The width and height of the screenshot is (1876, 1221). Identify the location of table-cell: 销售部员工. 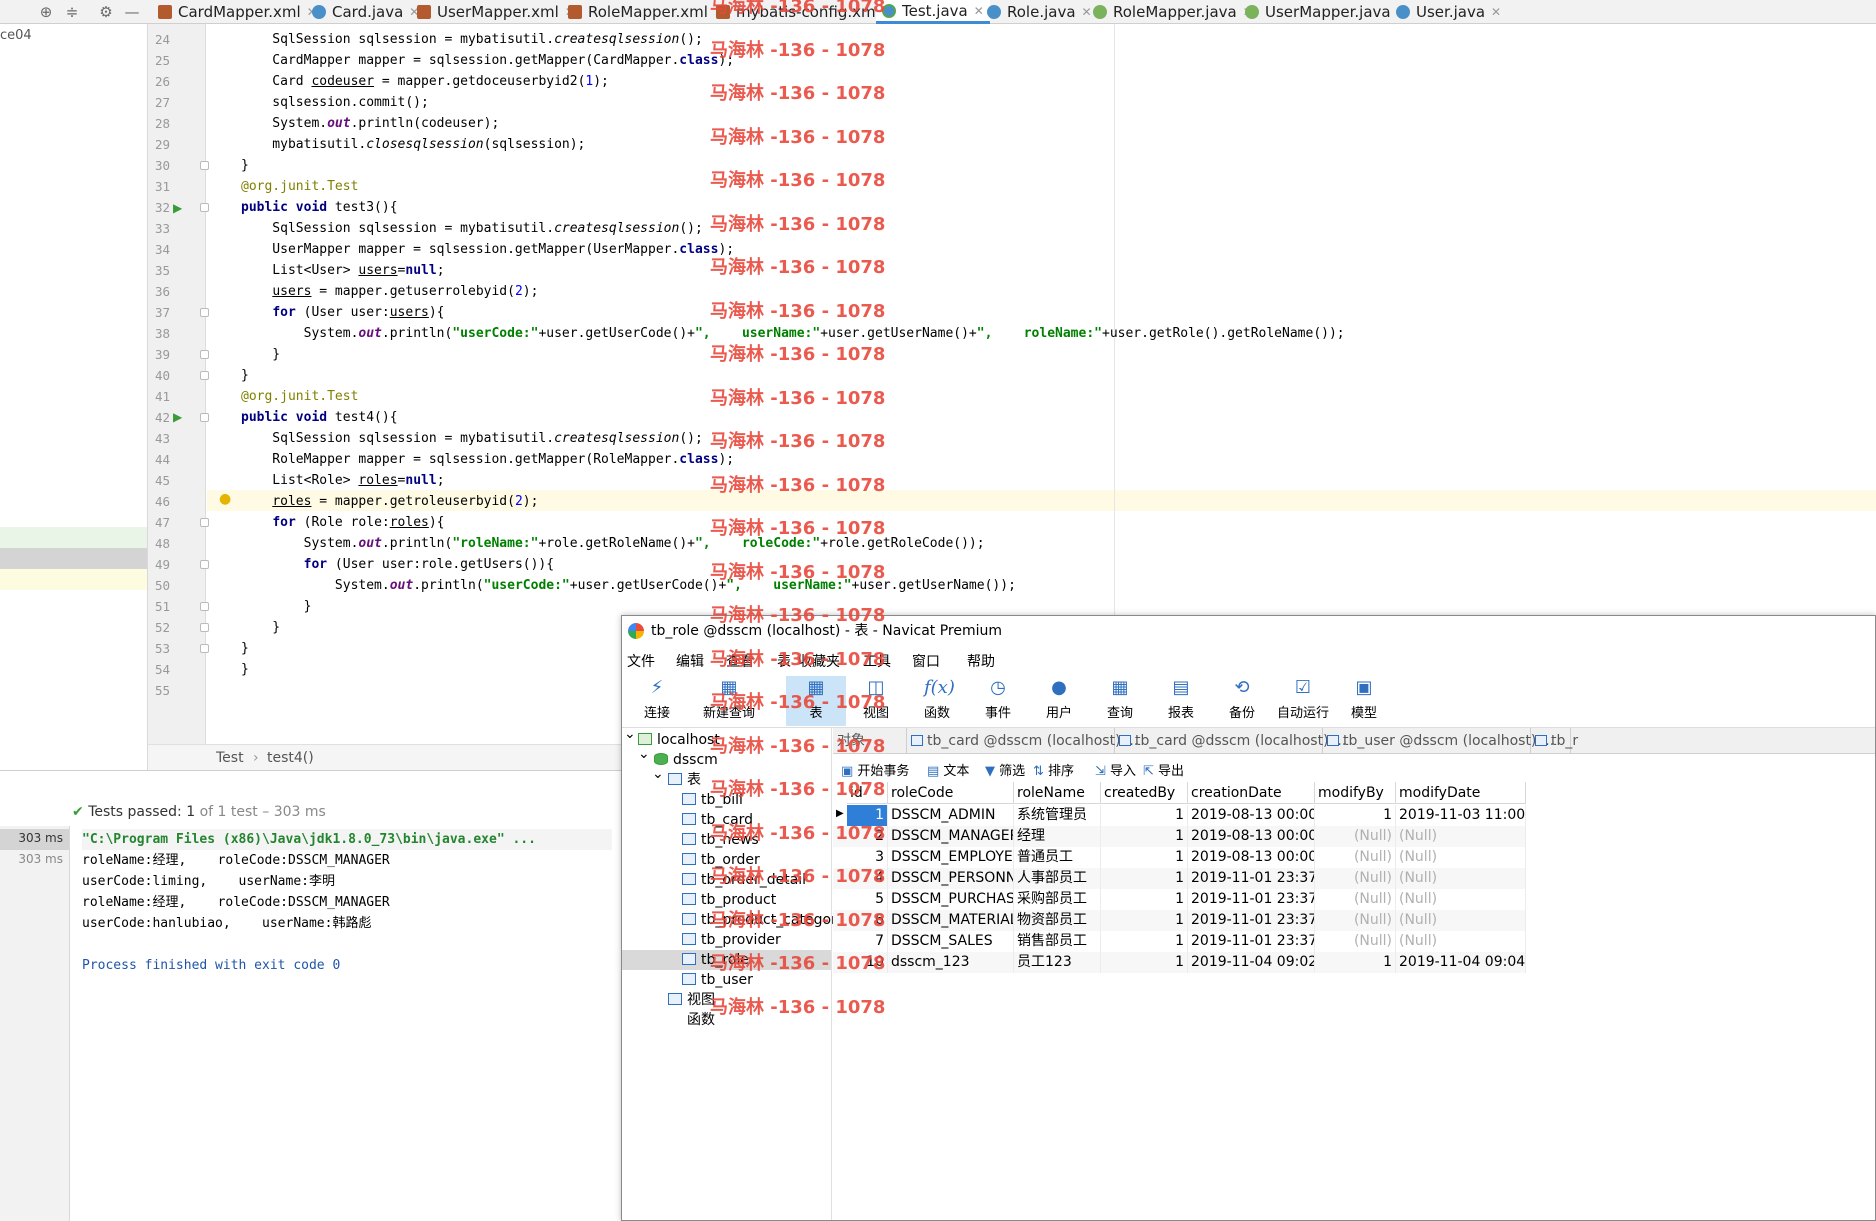
(1057, 941).